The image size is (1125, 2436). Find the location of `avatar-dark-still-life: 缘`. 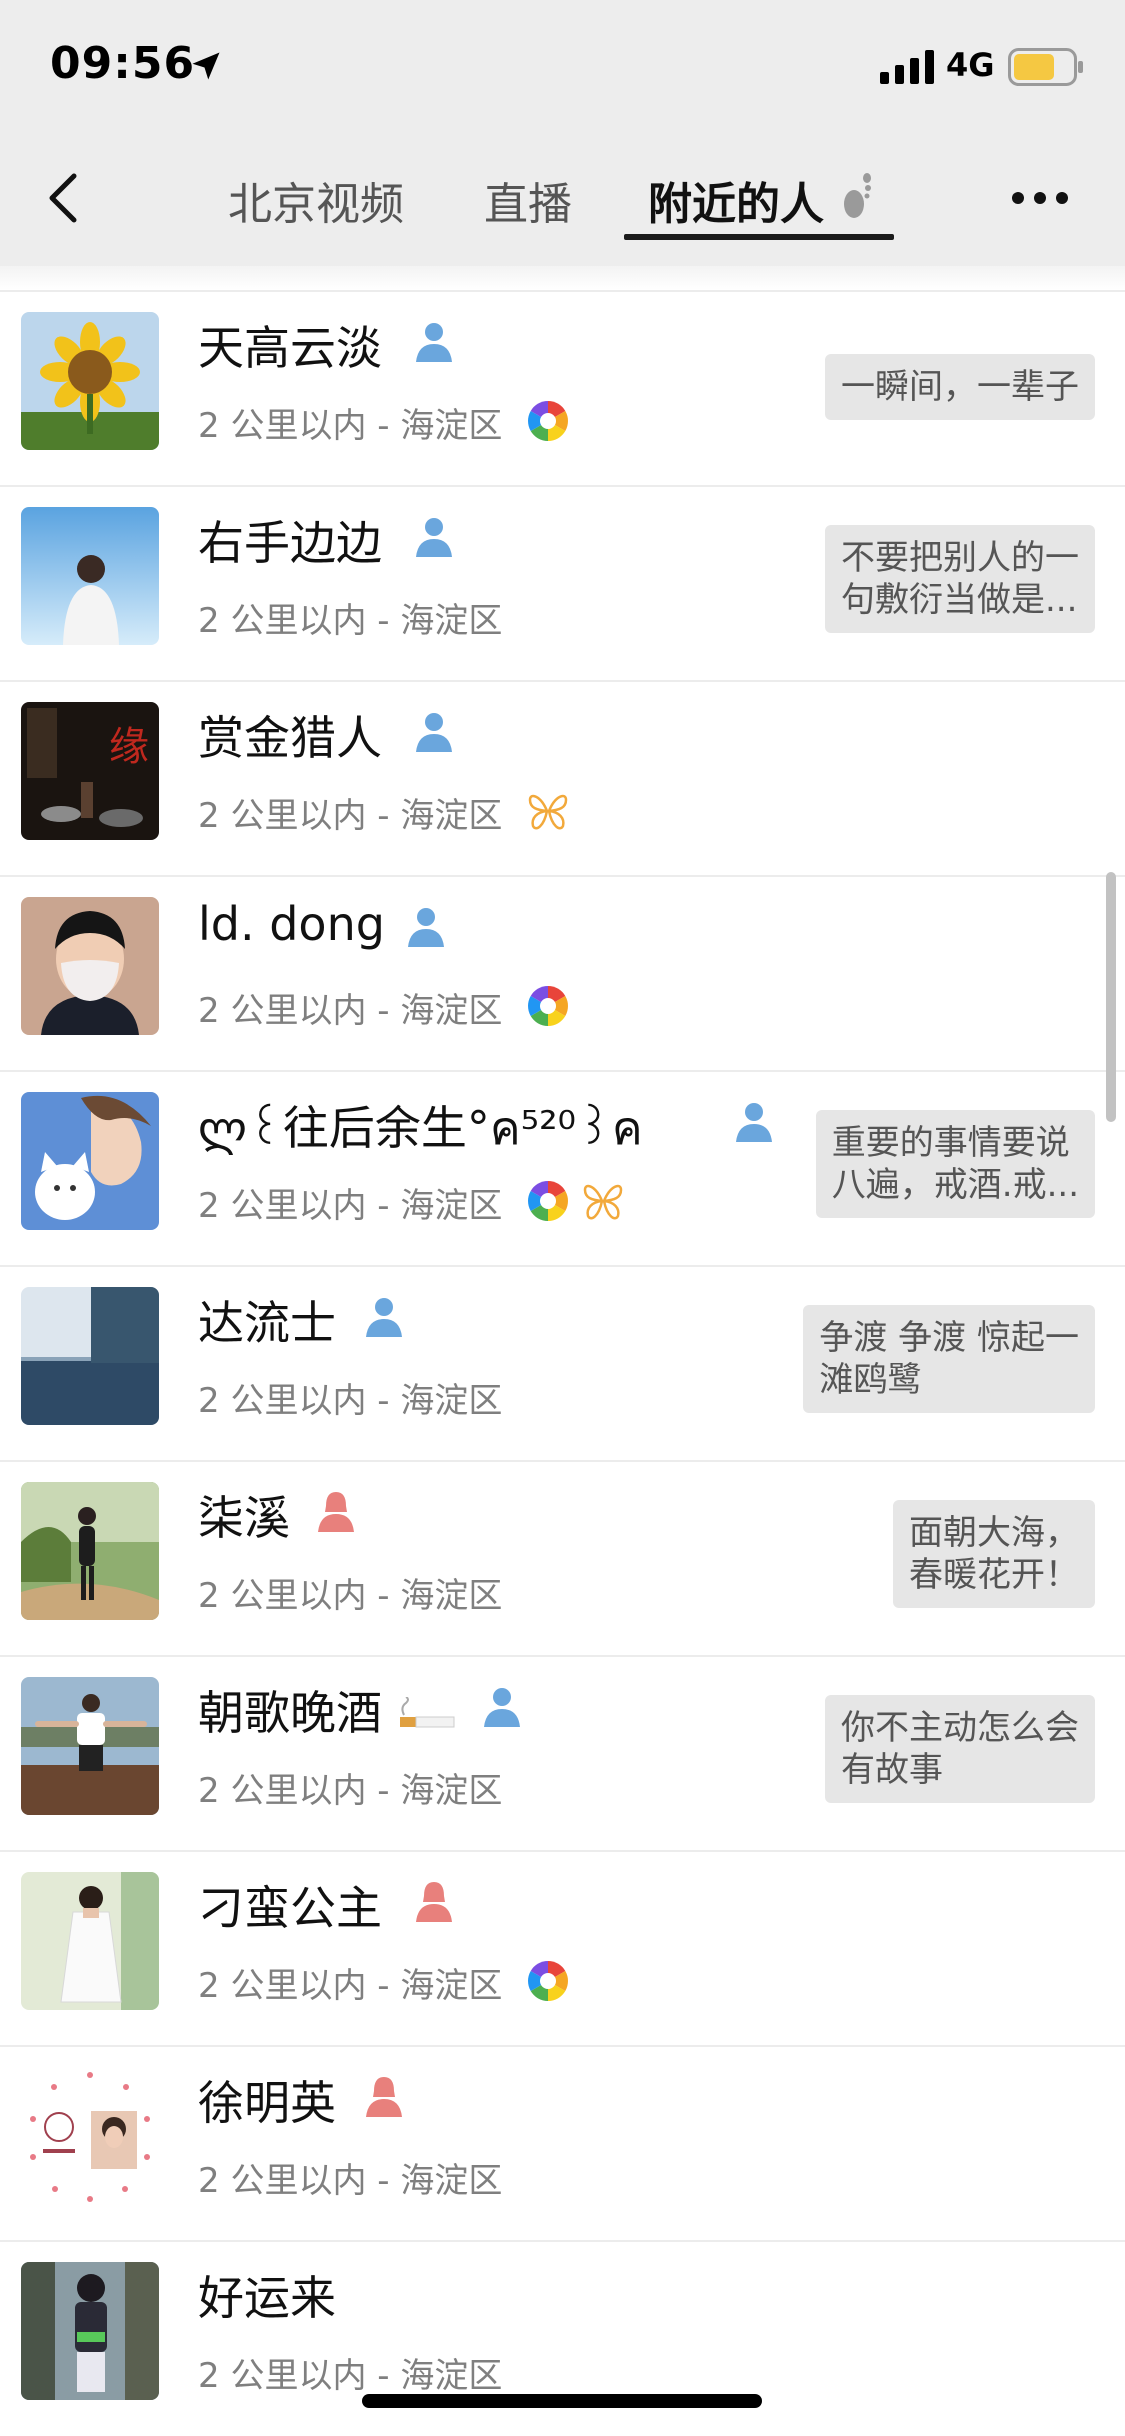

avatar-dark-still-life: 缘 is located at coordinates (90, 771).